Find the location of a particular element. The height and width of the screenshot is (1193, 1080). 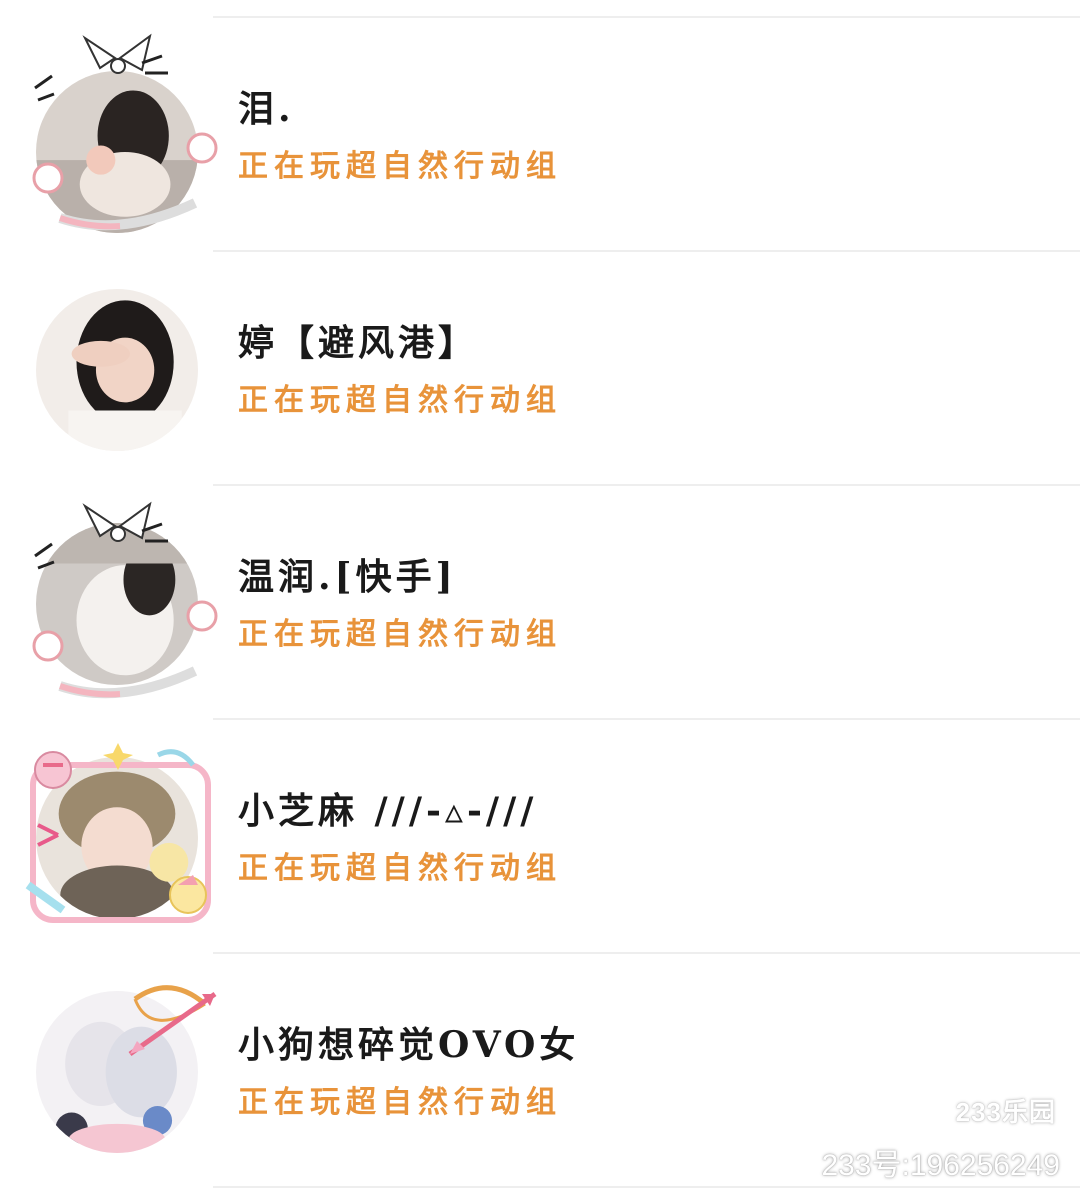

divider is located at coordinates (646, 1187).